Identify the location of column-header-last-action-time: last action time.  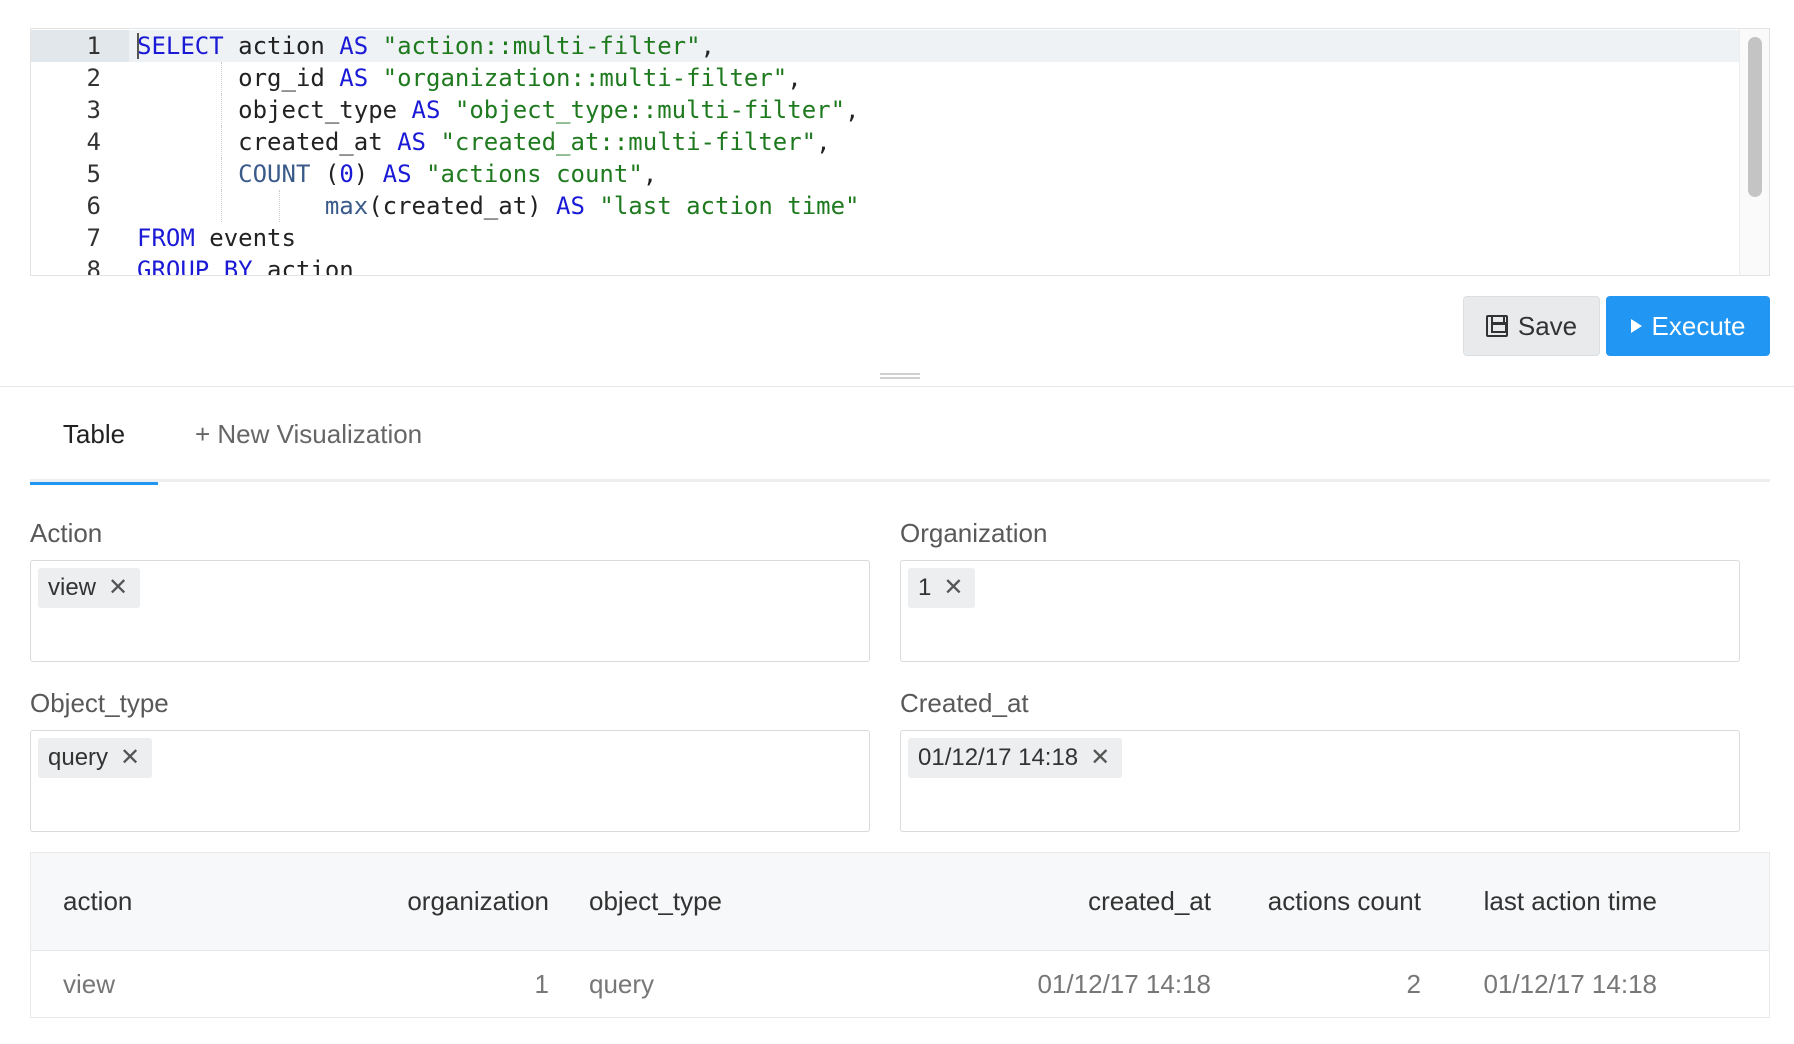
(1544, 901).